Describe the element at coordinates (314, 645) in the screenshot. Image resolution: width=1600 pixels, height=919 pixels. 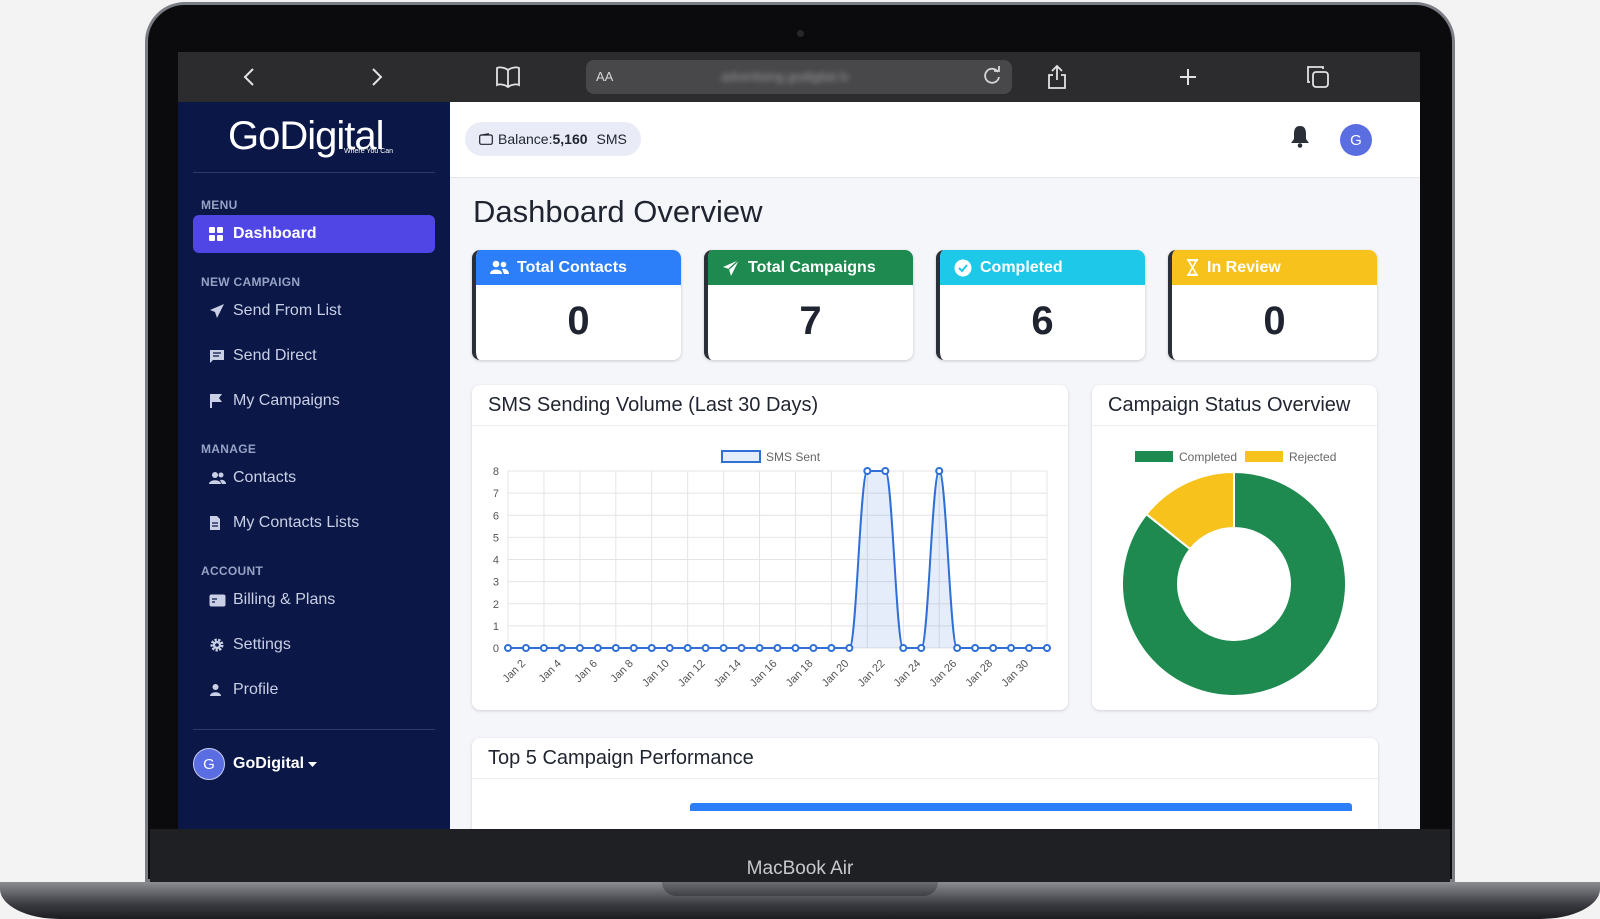
I see `sidebar-item-settings: Settings` at that location.